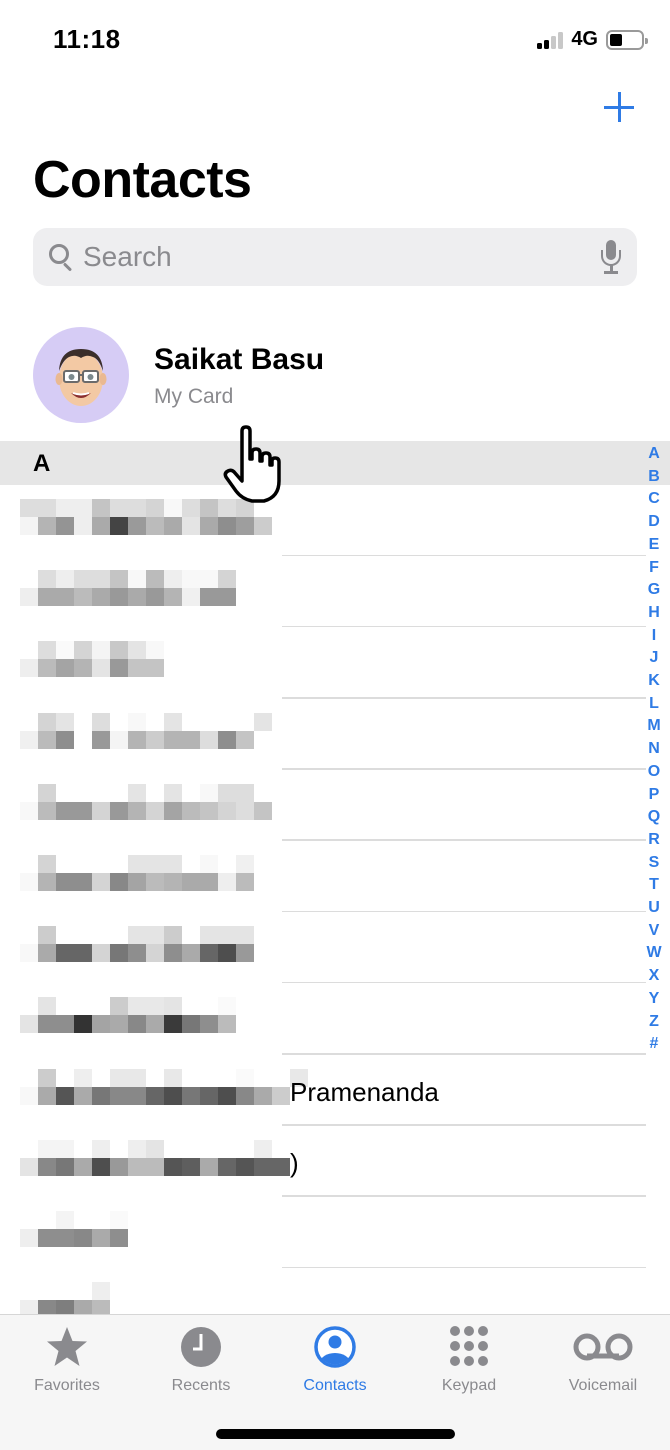 Image resolution: width=670 pixels, height=1450 pixels. Describe the element at coordinates (654, 908) in the screenshot. I see `index-letter: U` at that location.